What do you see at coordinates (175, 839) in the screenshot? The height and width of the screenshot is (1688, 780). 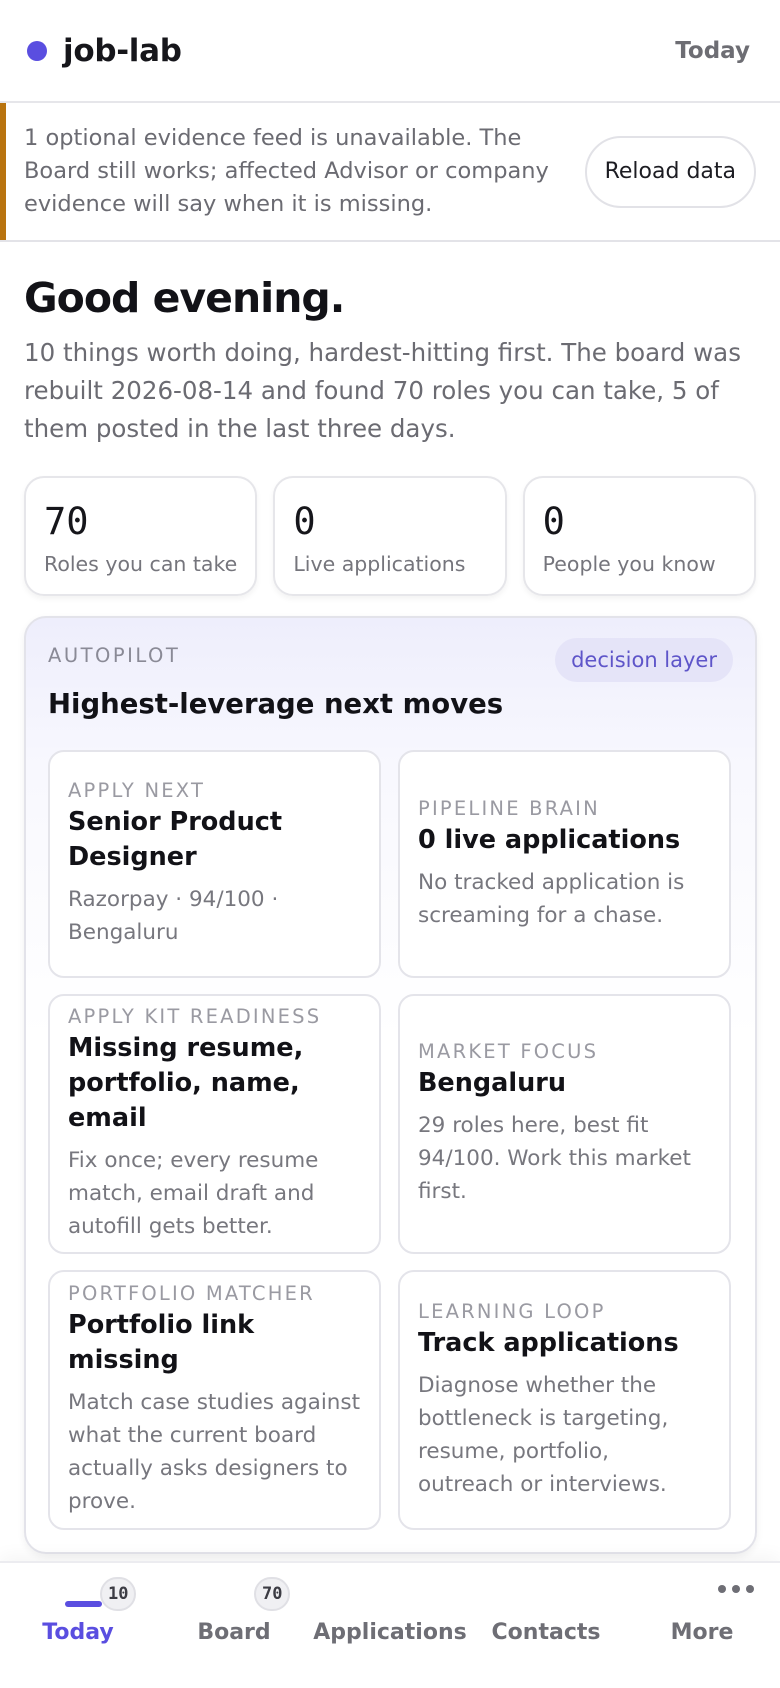 I see `card-title: Senior Product Designer` at bounding box center [175, 839].